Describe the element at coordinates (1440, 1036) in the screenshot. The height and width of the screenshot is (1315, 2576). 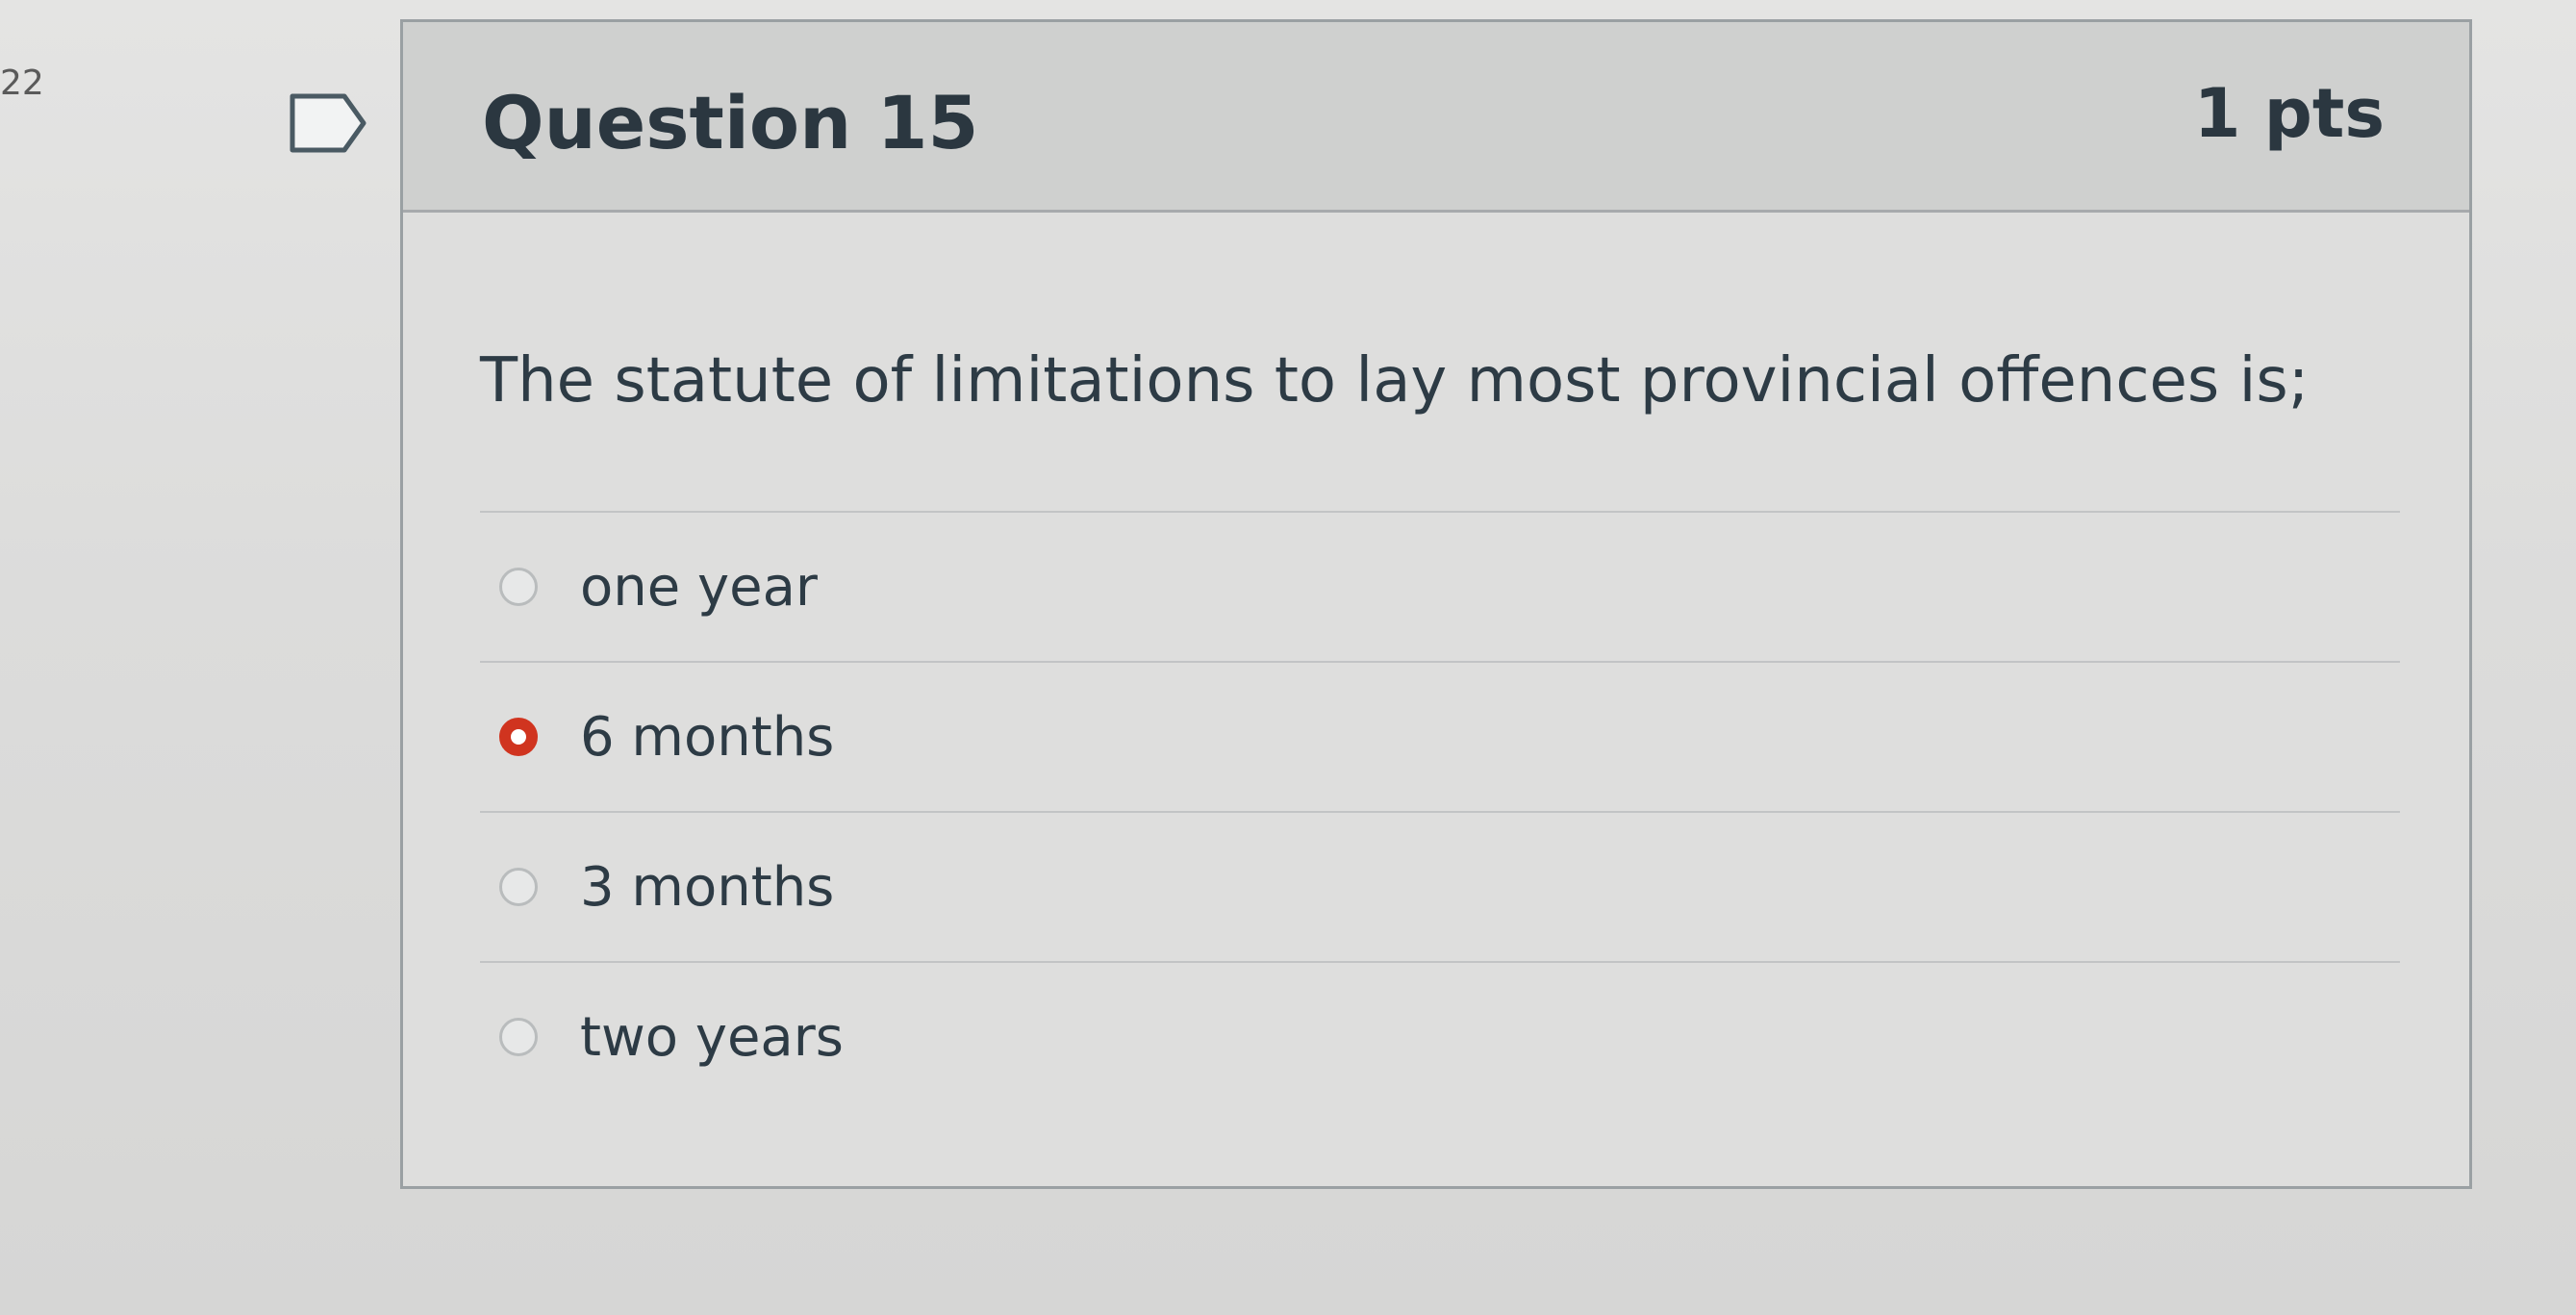
I see `answer-option: two years` at that location.